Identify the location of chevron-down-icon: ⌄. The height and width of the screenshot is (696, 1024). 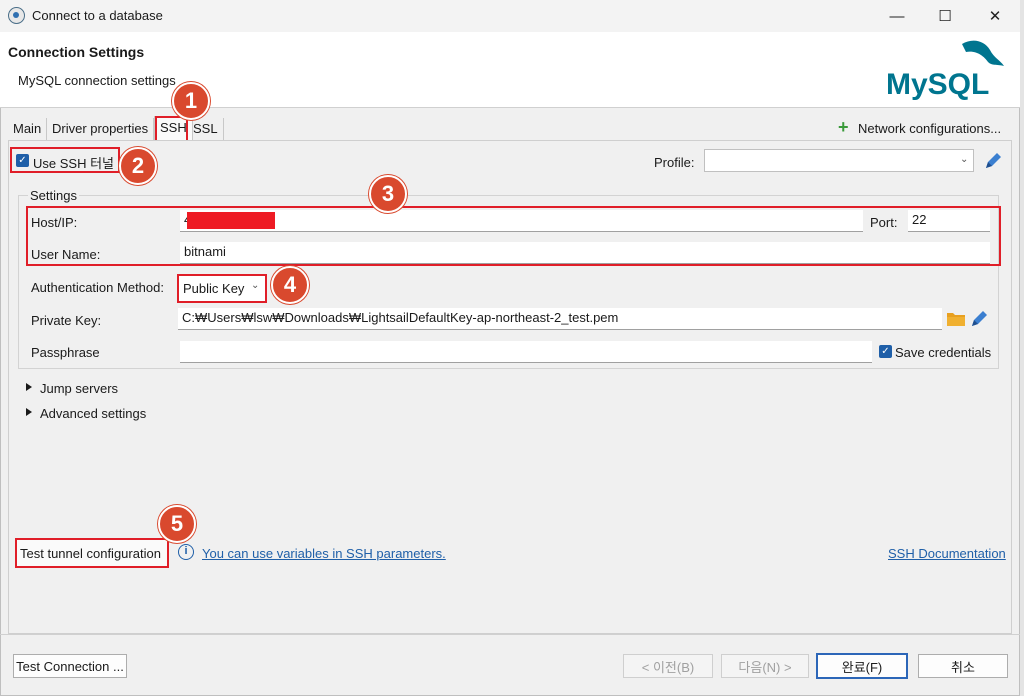
(964, 159).